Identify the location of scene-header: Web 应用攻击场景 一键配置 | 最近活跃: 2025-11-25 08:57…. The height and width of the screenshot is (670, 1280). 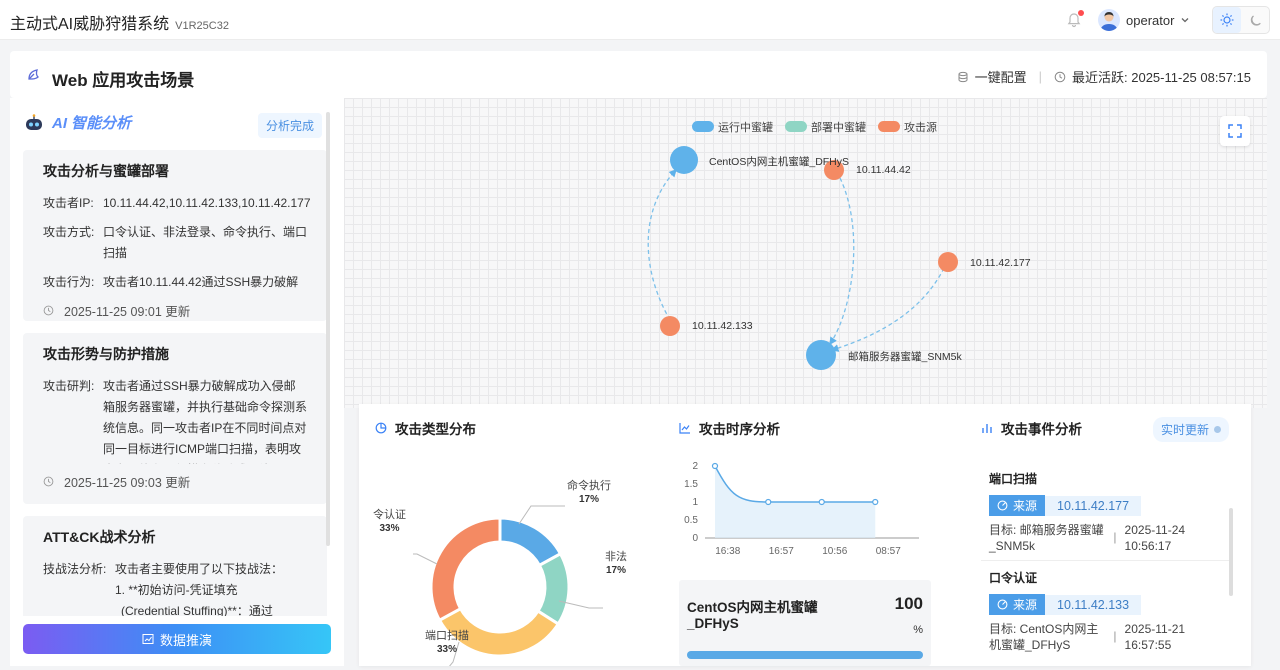
(638, 74).